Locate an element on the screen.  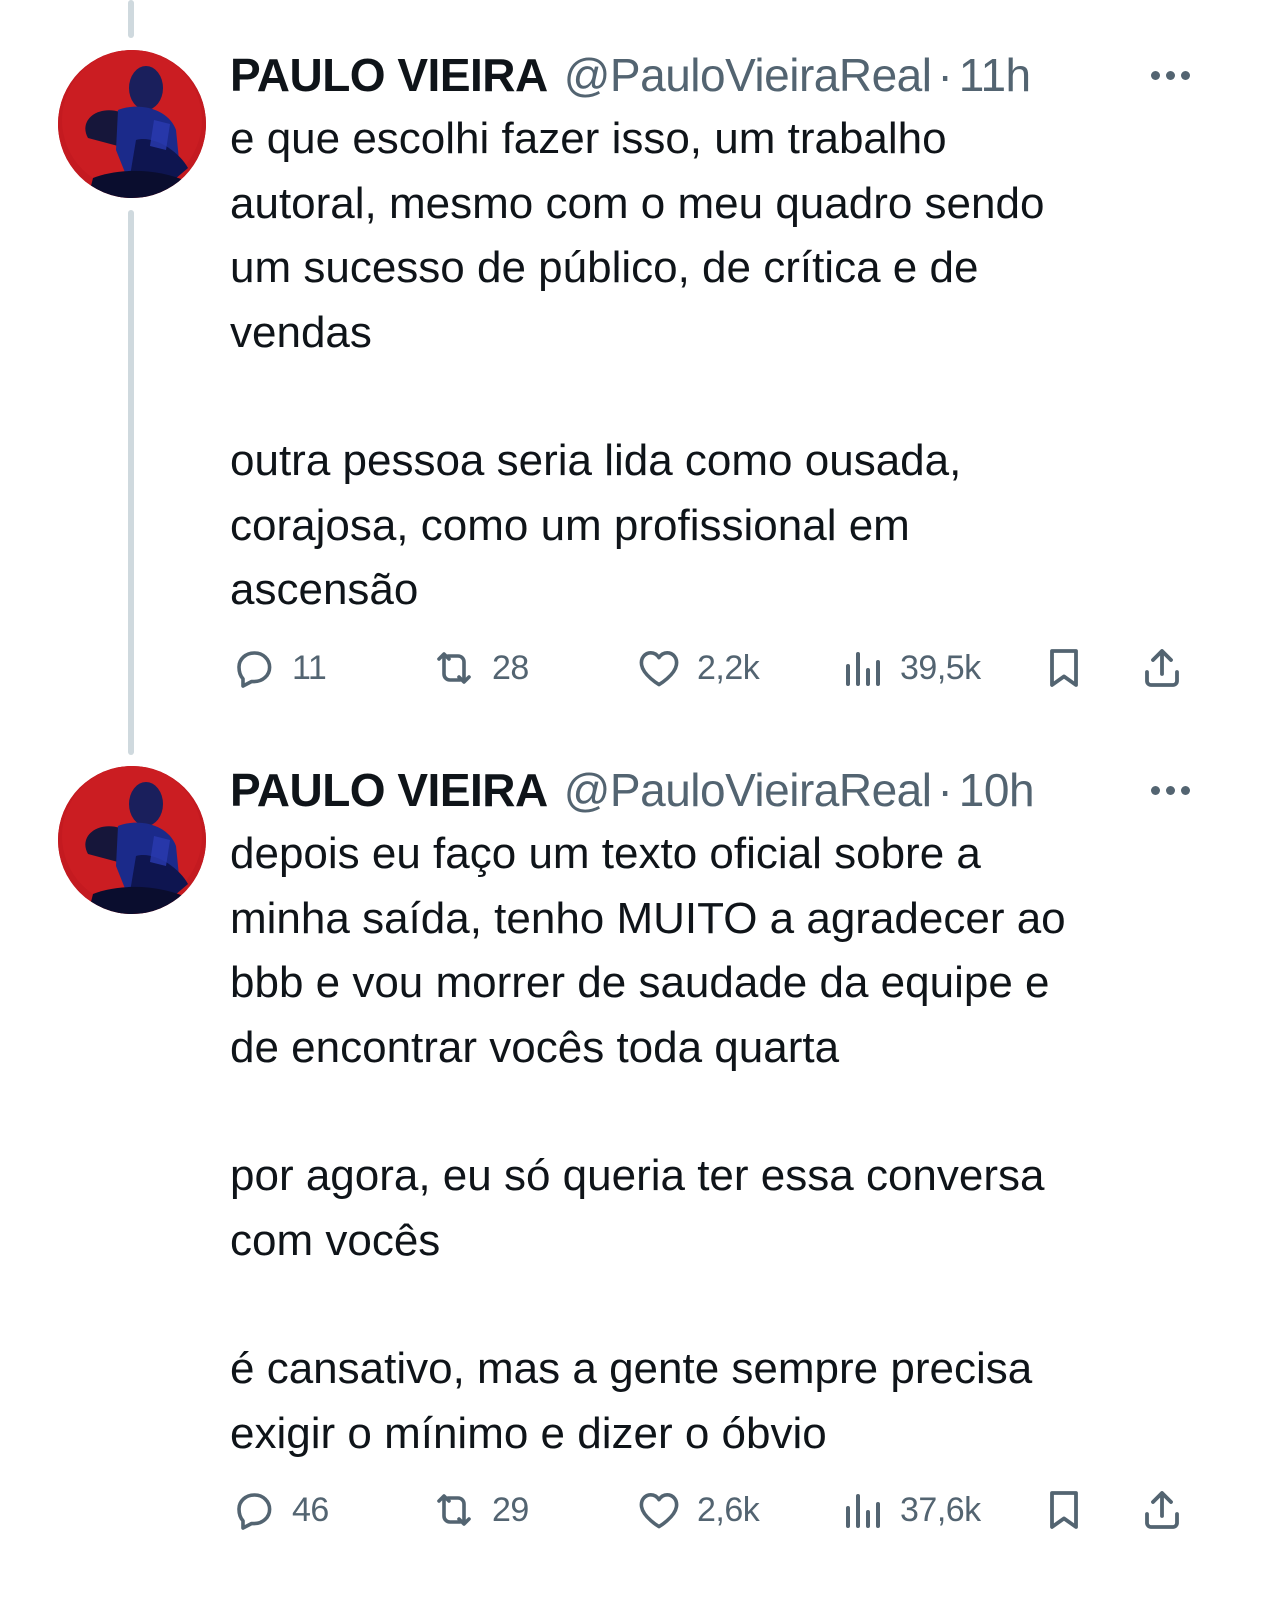
text-line: bbb e vou morrer de saudade da equipe e is located at coordinates (640, 982).